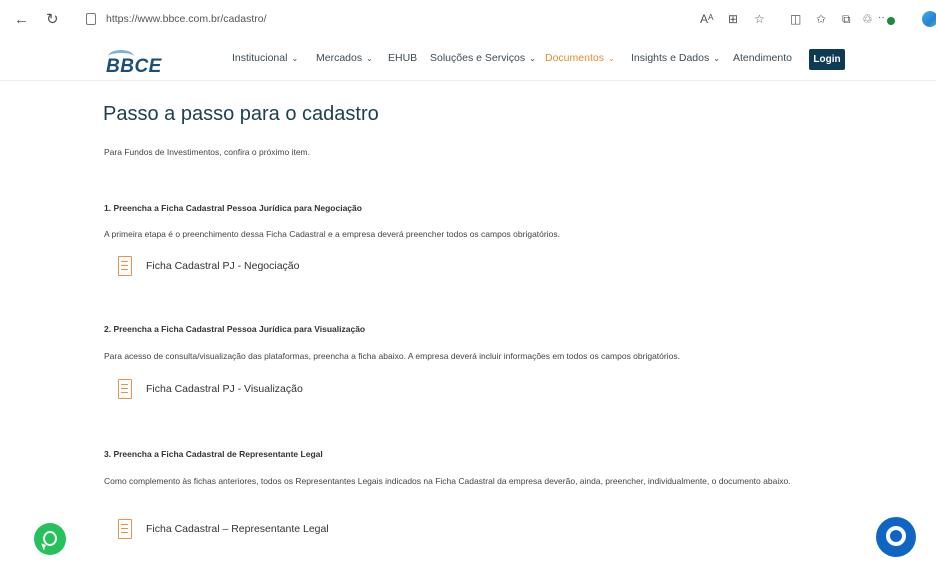 This screenshot has width=936, height=575. I want to click on extension-dots: ··, so click(881, 17).